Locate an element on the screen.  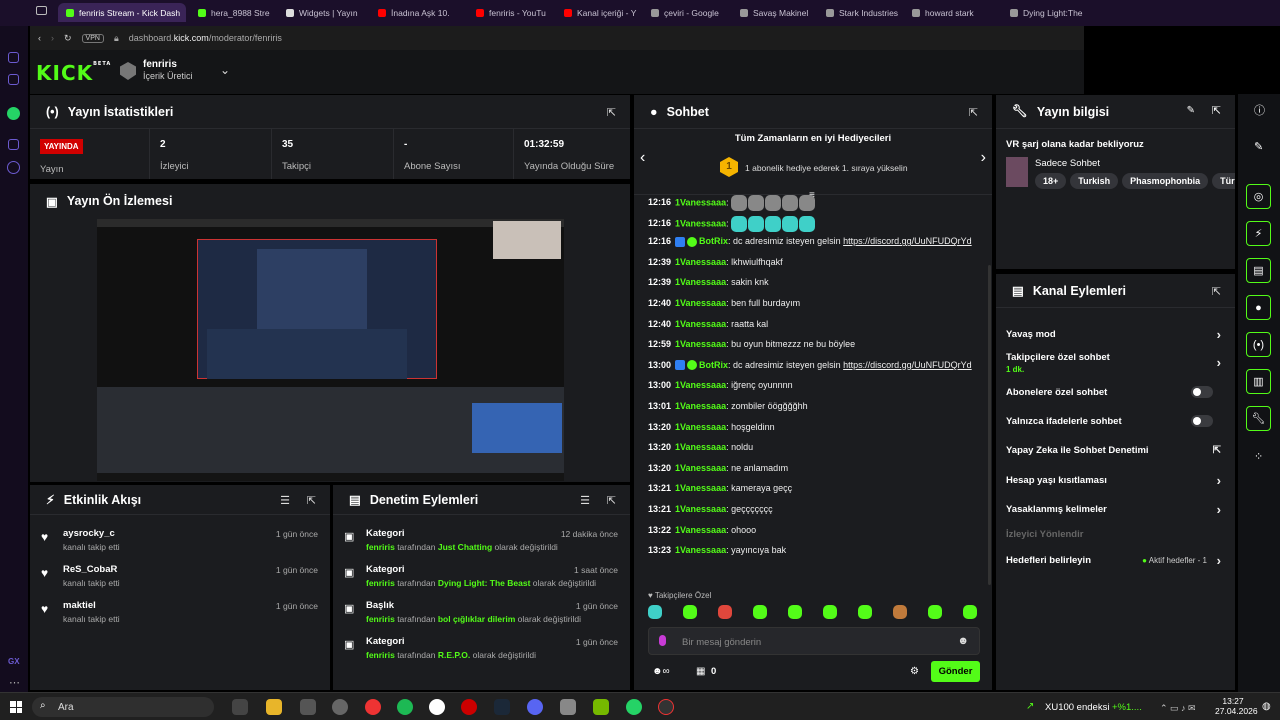
send-button: Gönder is located at coordinates (955, 671).